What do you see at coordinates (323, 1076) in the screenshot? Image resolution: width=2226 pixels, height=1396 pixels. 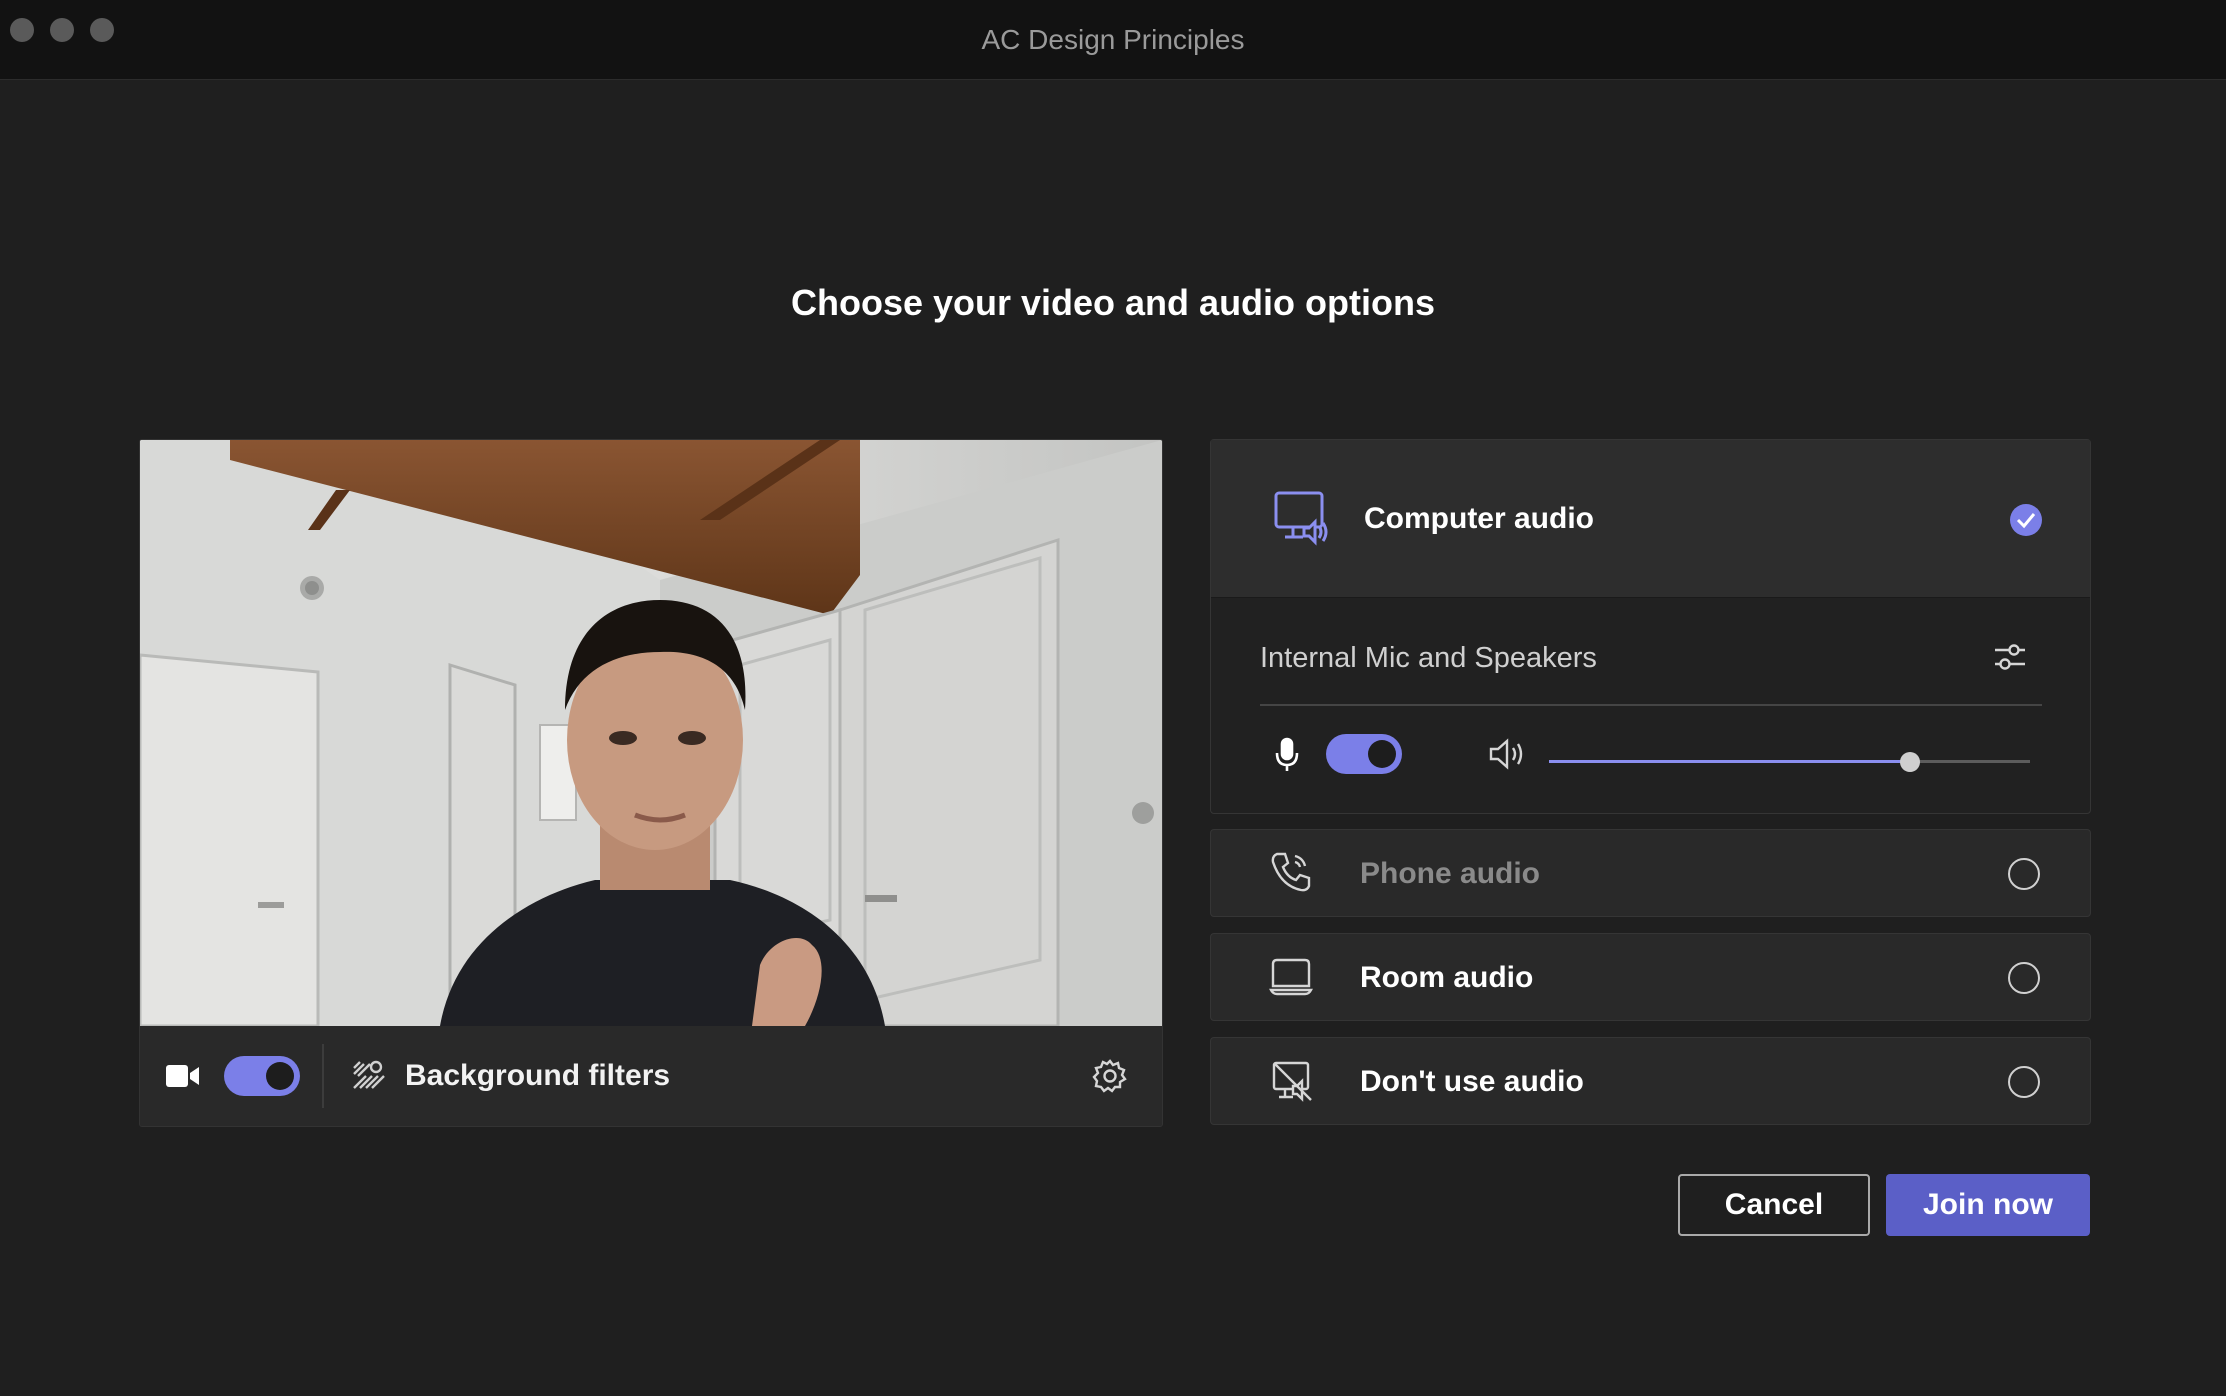 I see `video-bar-divider` at bounding box center [323, 1076].